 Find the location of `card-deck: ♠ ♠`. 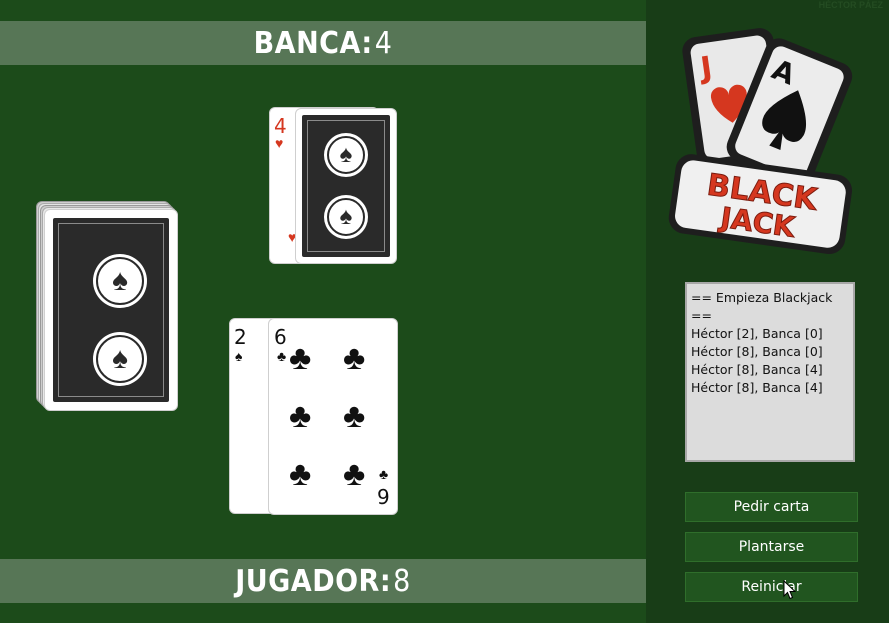

card-deck: ♠ ♠ is located at coordinates (107, 306).